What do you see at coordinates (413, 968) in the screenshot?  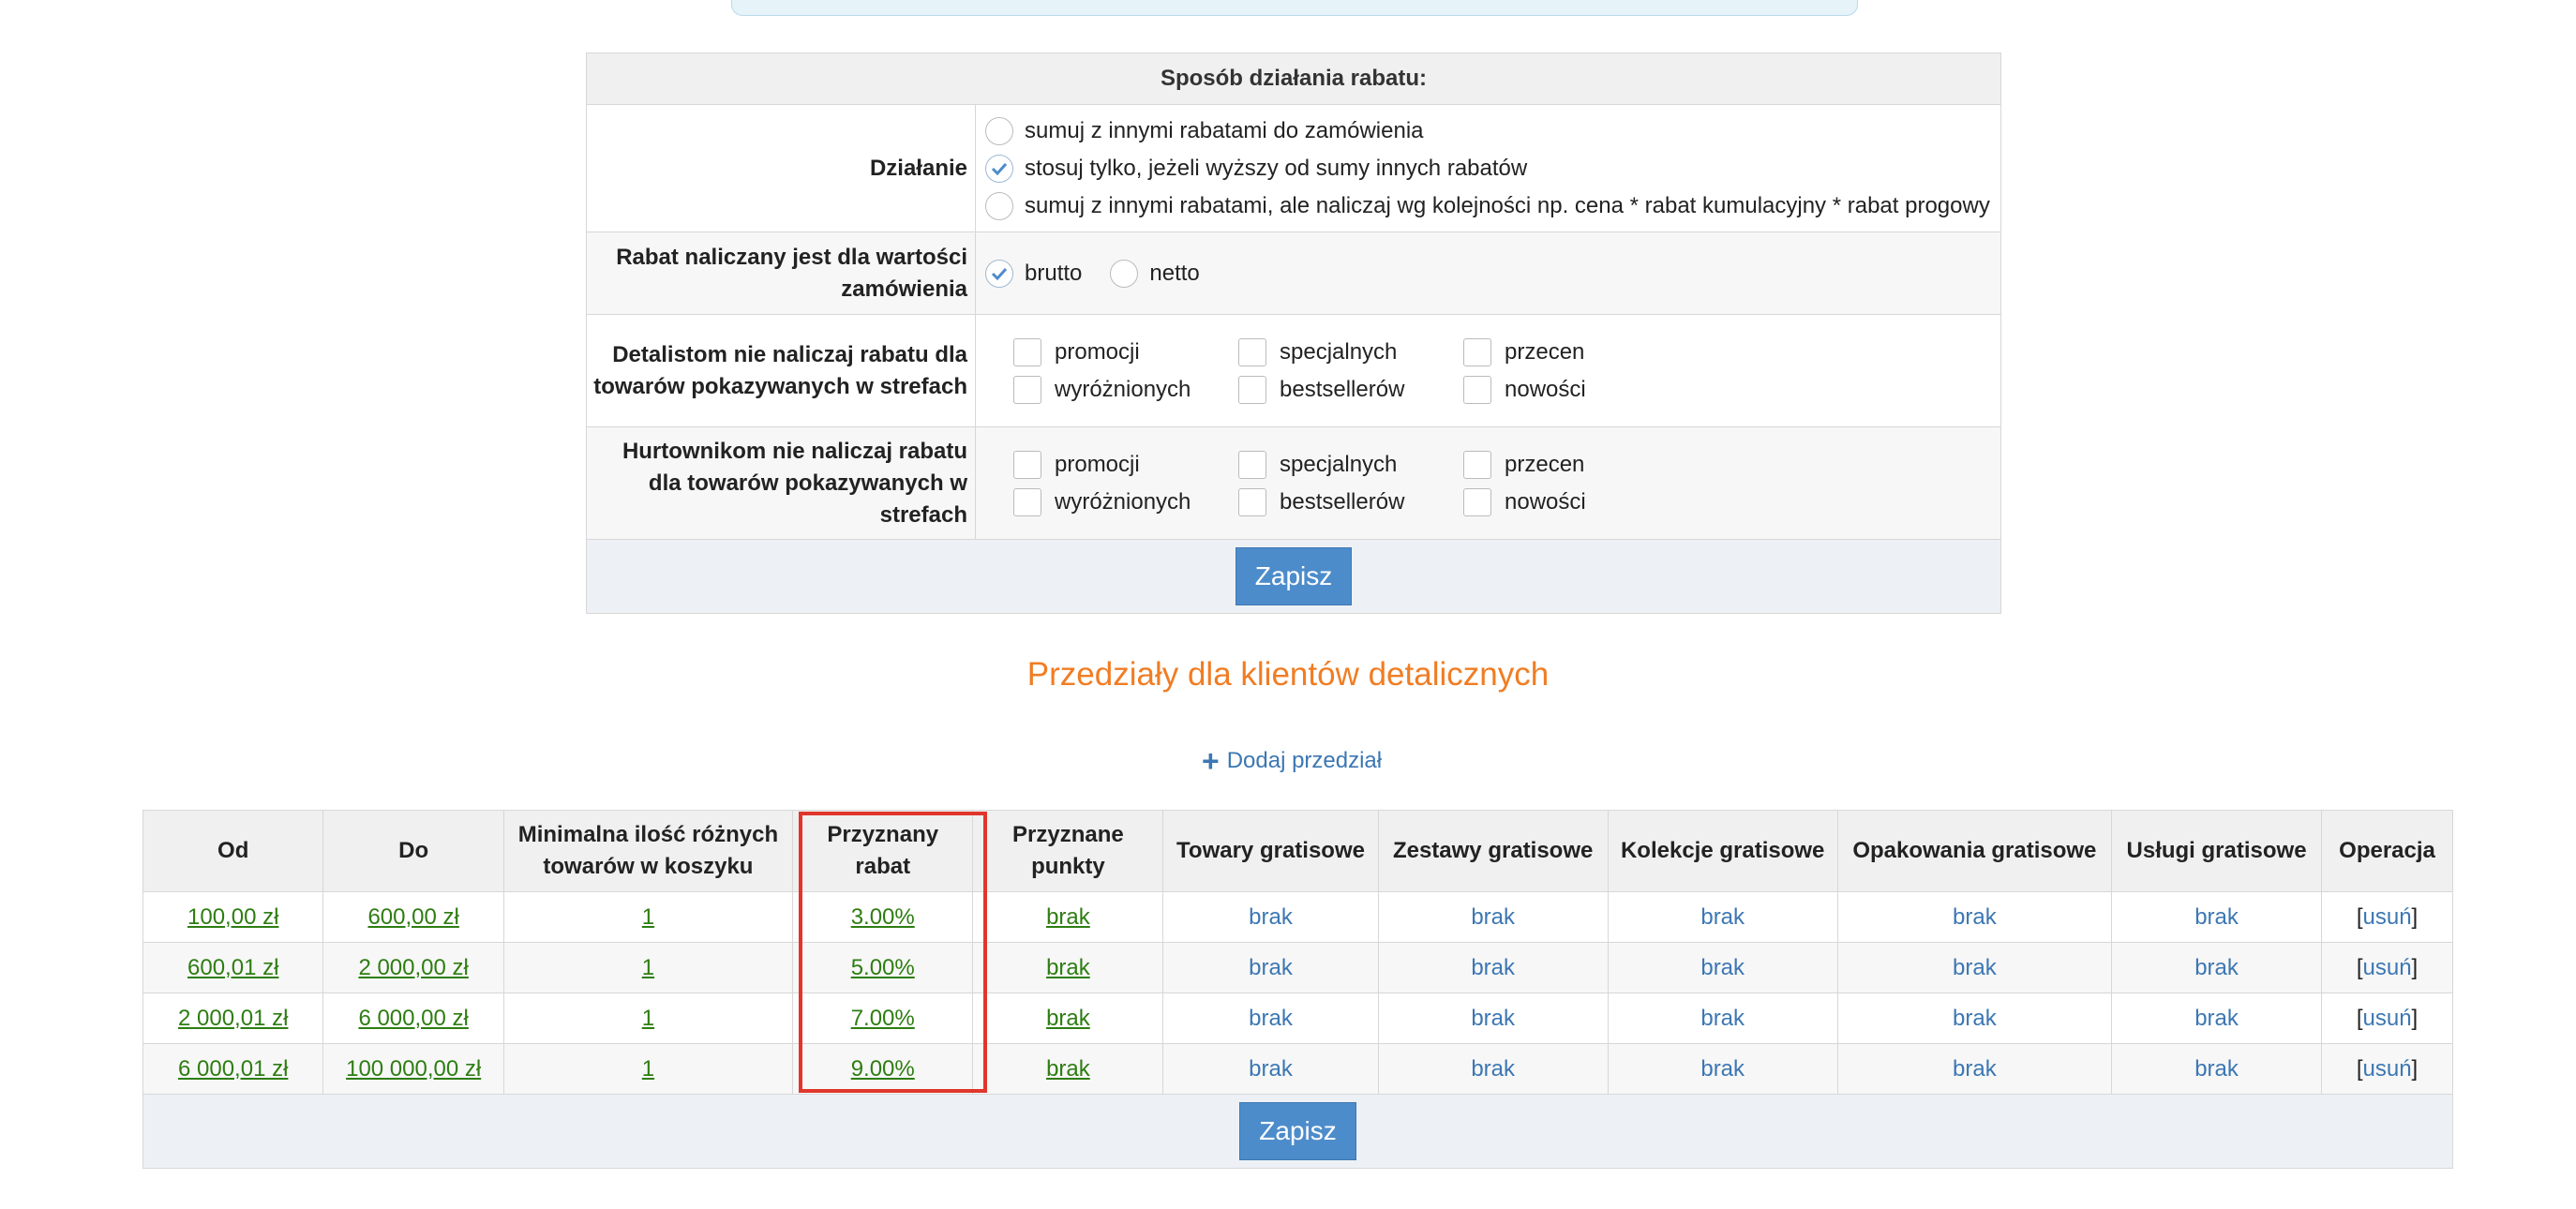 I see `do-link: 2 000,00 zł` at bounding box center [413, 968].